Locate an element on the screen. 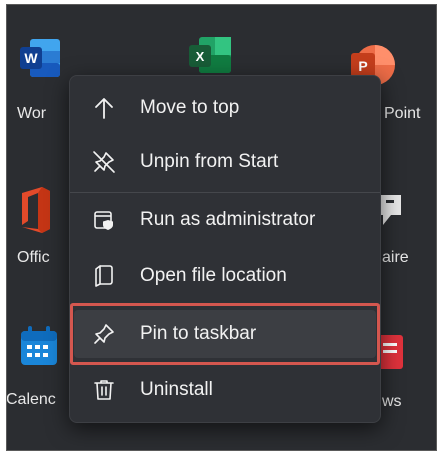 The width and height of the screenshot is (445, 459). app-label-word: Wor is located at coordinates (32, 113).